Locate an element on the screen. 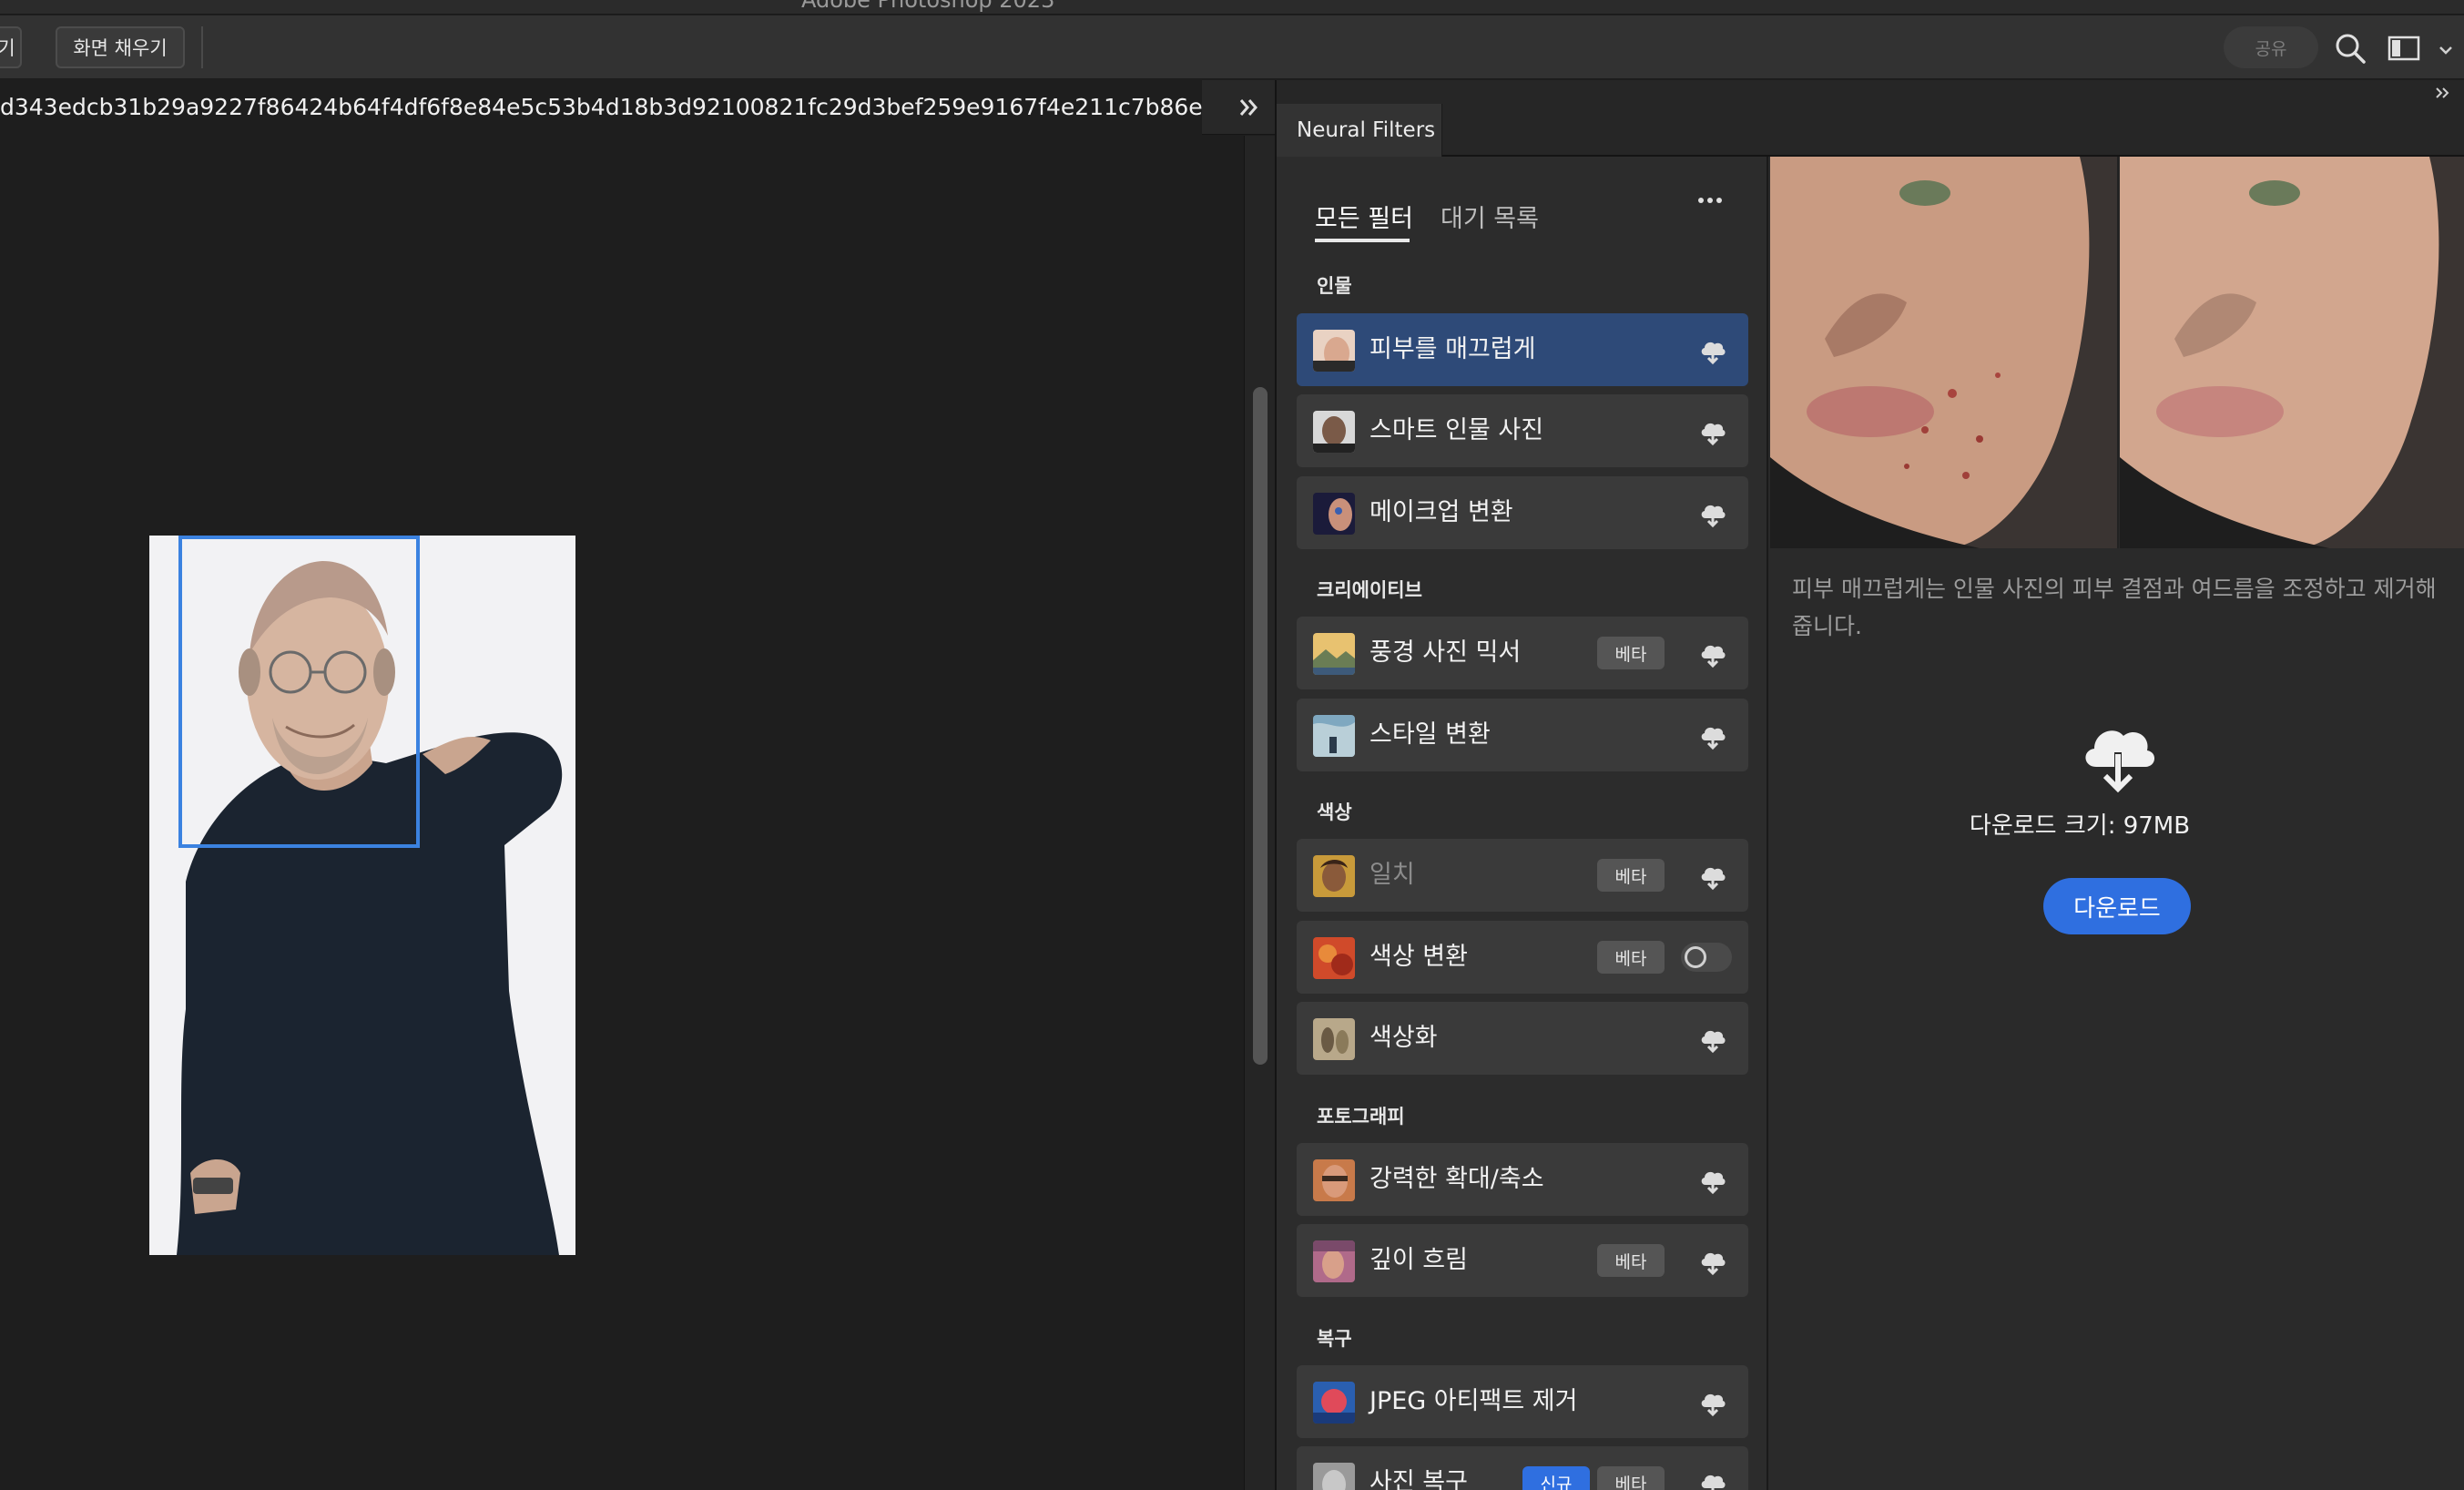 The image size is (2464, 1490). fit-screen-button: 기 is located at coordinates (11, 47).